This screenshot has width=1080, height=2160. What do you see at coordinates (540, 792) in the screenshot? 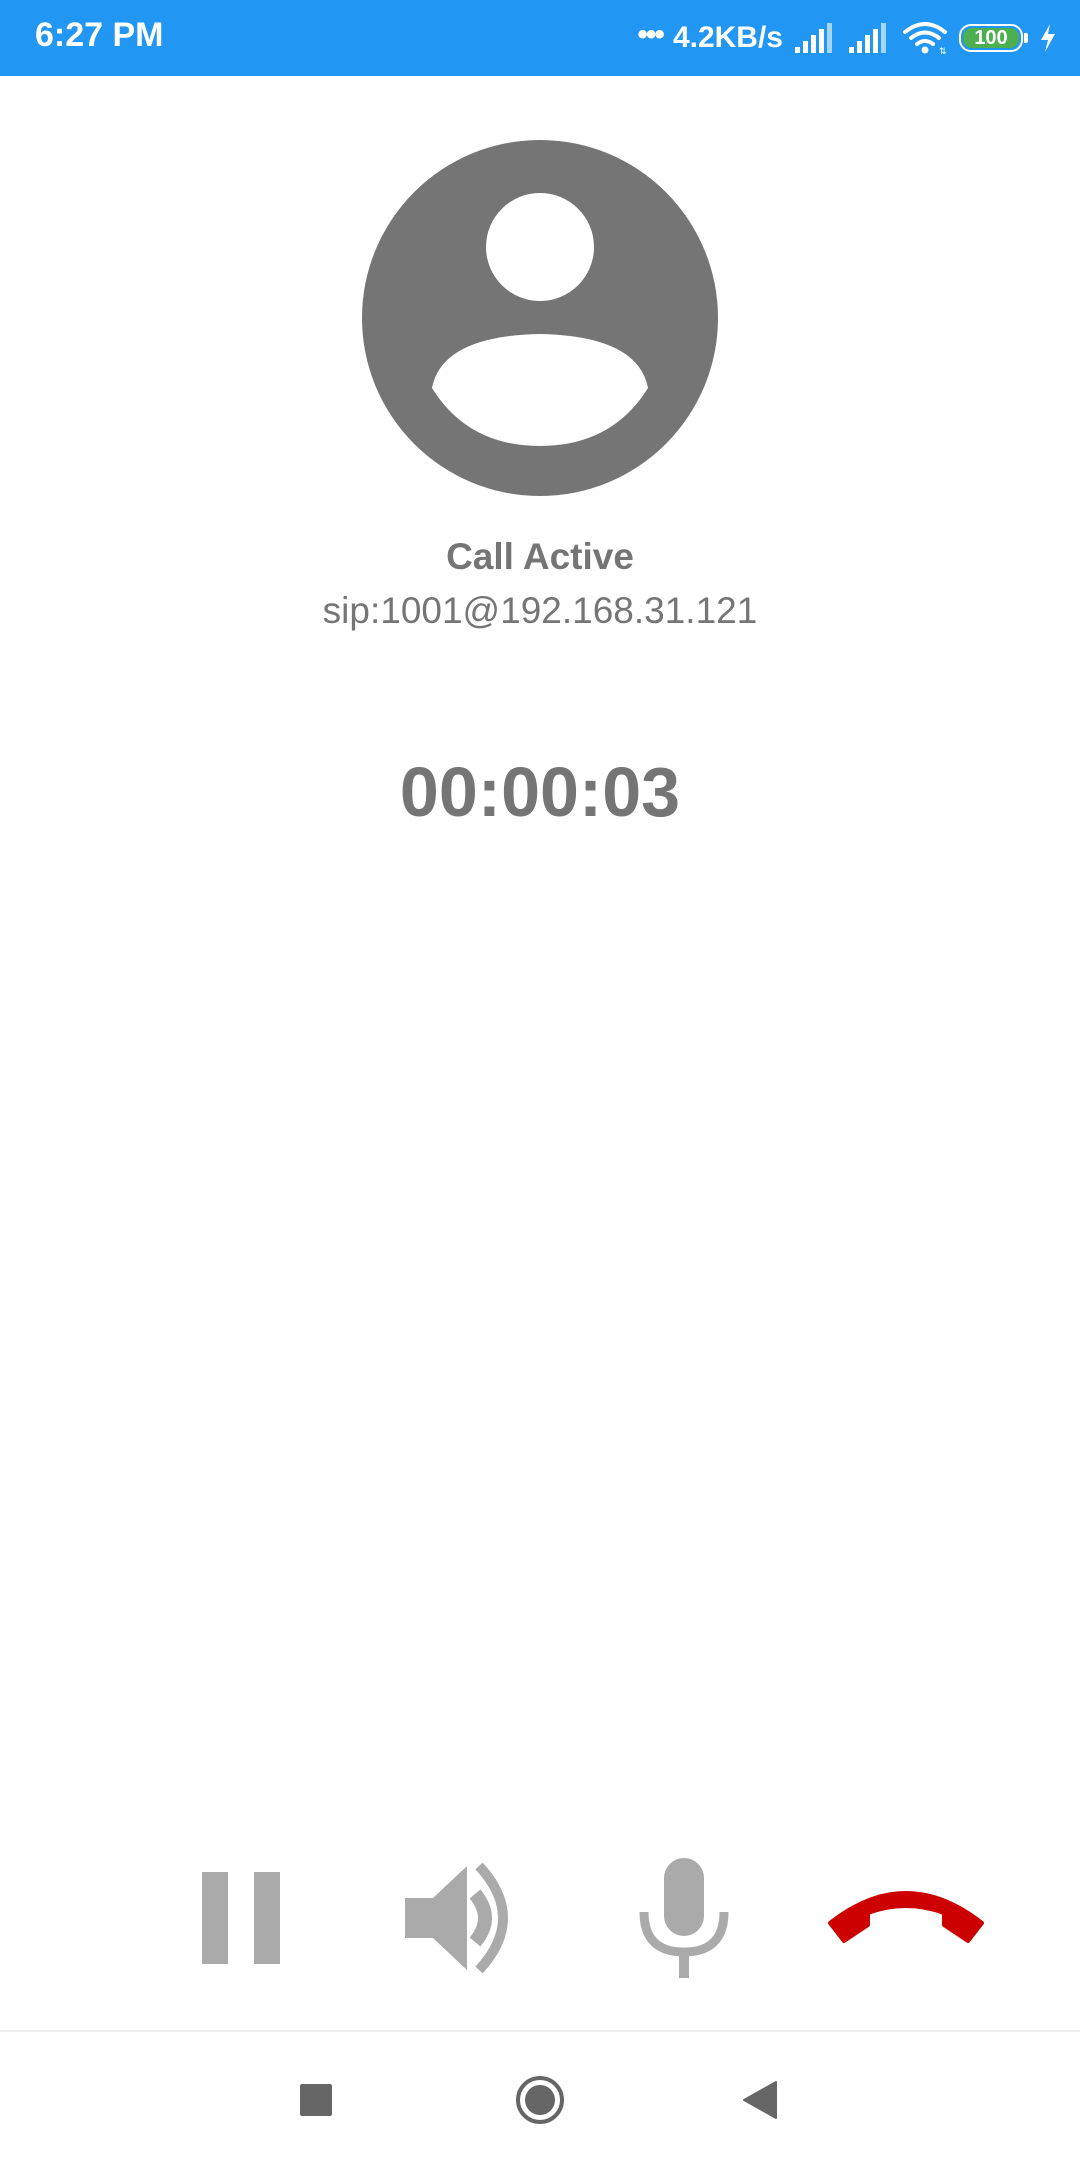
I see `call-timer: 00:00:03` at bounding box center [540, 792].